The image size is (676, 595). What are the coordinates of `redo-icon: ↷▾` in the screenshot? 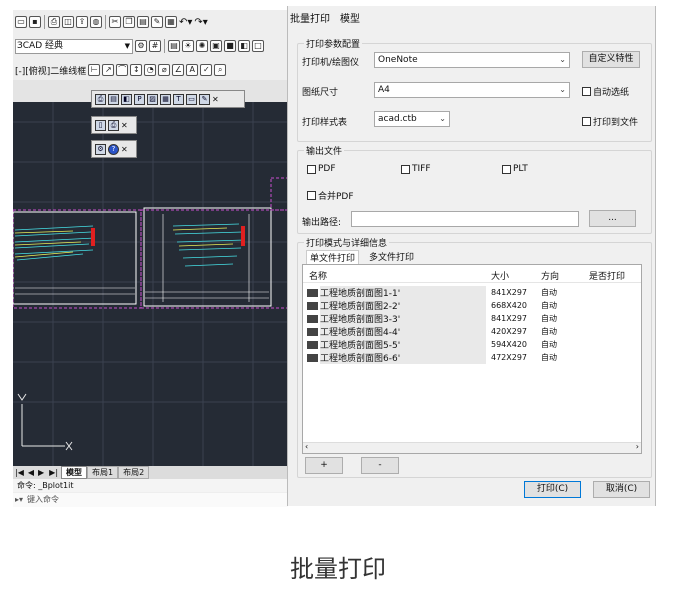 It's located at (200, 22).